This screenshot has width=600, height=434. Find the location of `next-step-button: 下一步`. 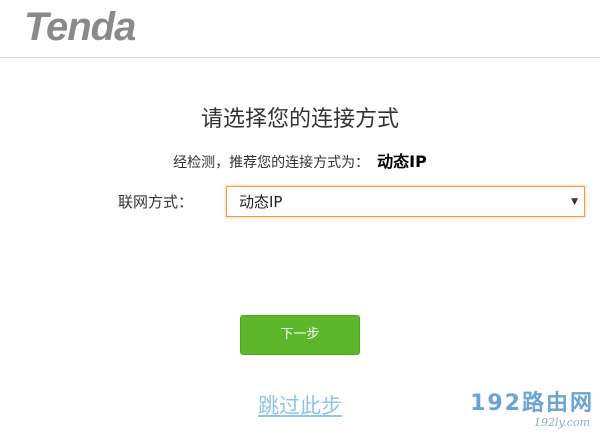

next-step-button: 下一步 is located at coordinates (300, 335).